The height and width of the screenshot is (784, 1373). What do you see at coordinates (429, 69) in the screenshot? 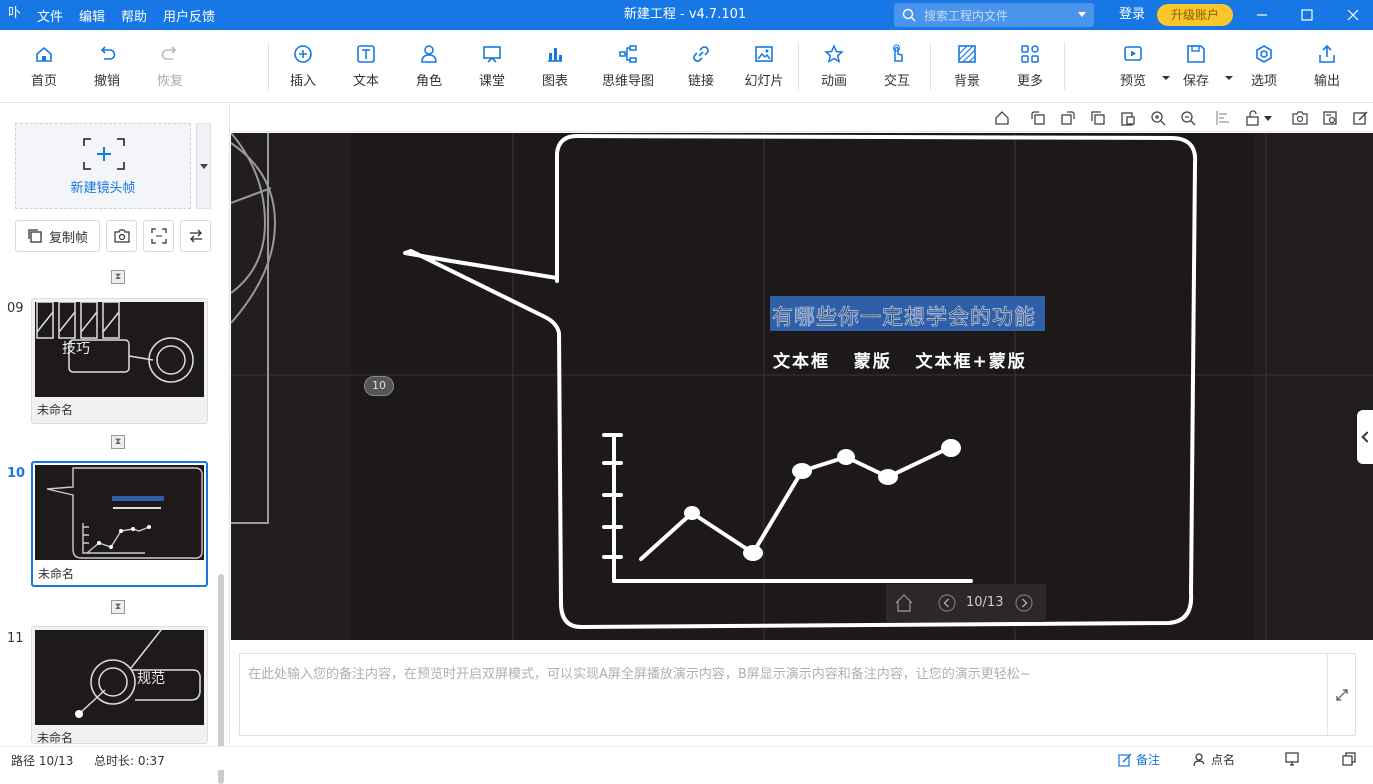
I see `role-button: 角色` at bounding box center [429, 69].